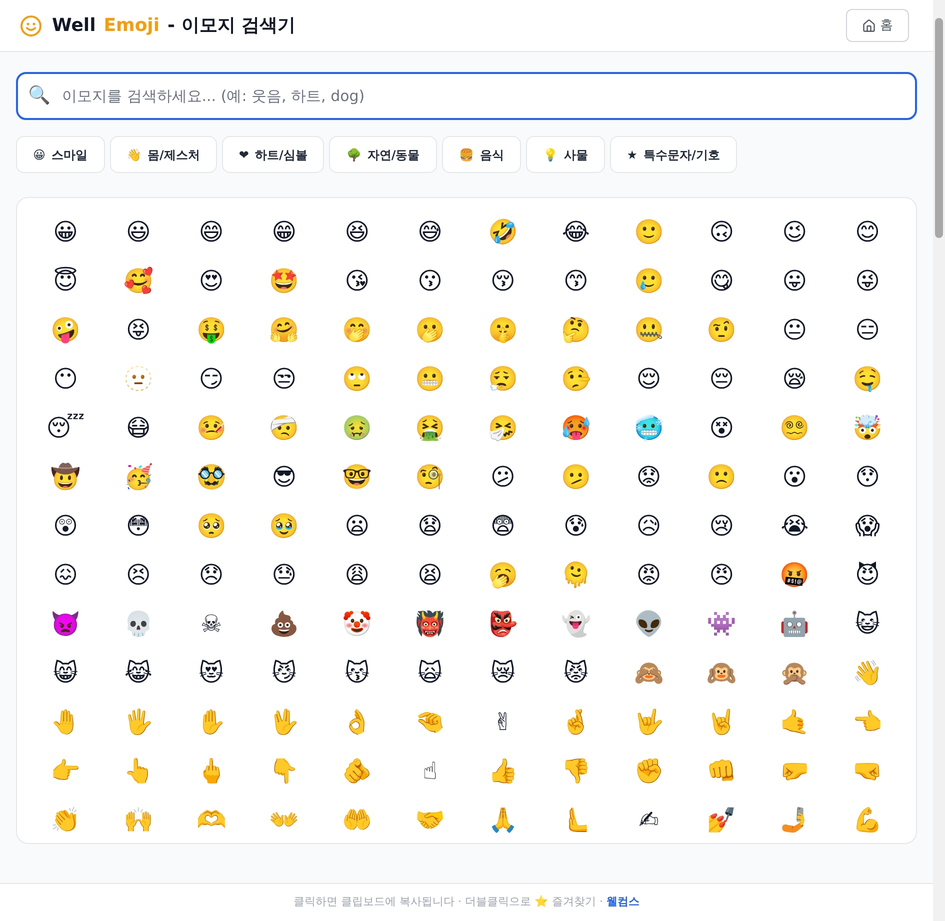 Image resolution: width=945 pixels, height=921 pixels. What do you see at coordinates (357, 574) in the screenshot?
I see `emoji-button: 😩` at bounding box center [357, 574].